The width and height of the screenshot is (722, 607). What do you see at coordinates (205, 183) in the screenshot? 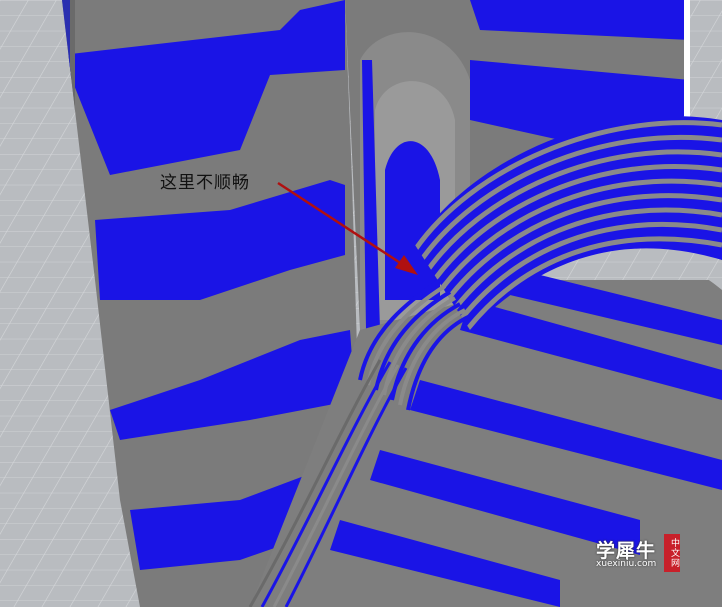
I see `annotation-label: 这里不顺畅` at bounding box center [205, 183].